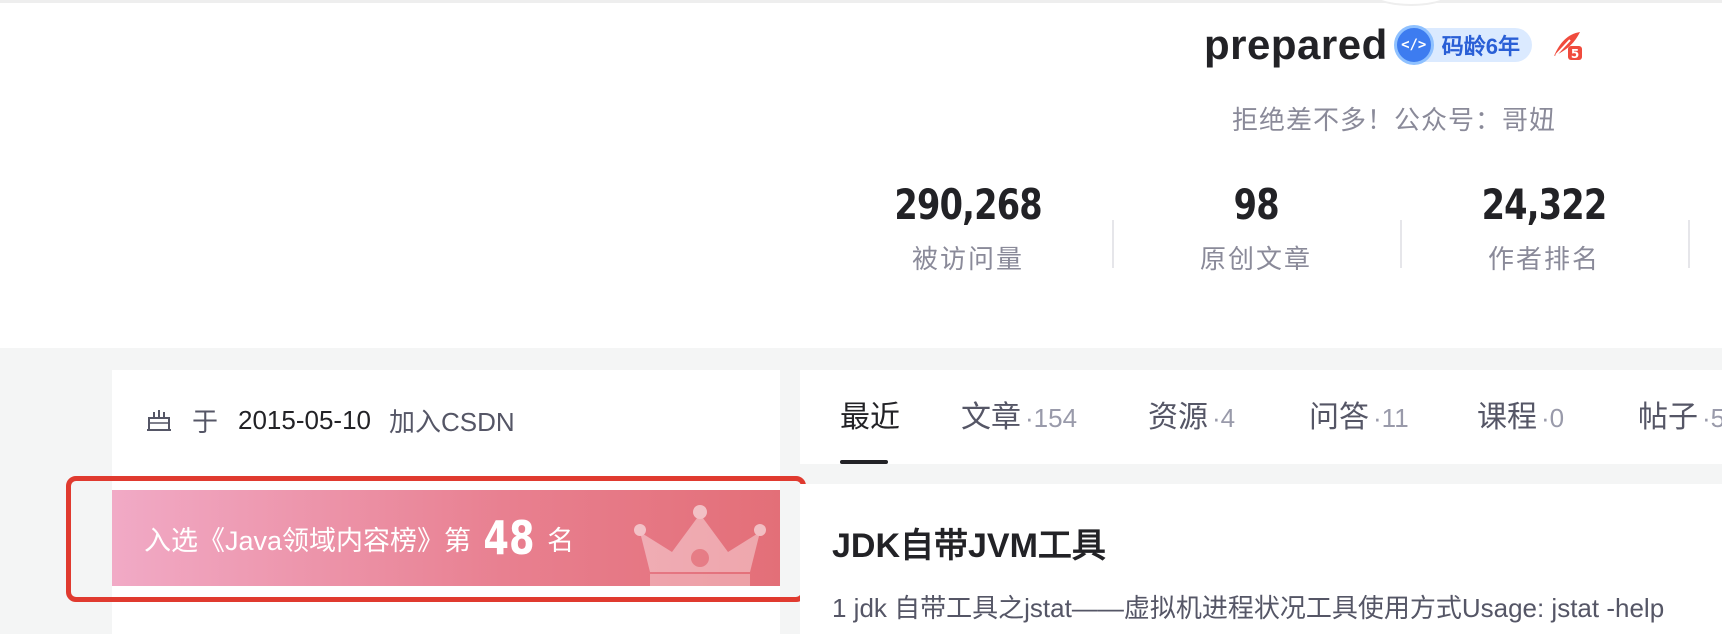  I want to click on join-prefix: 于, so click(205, 421).